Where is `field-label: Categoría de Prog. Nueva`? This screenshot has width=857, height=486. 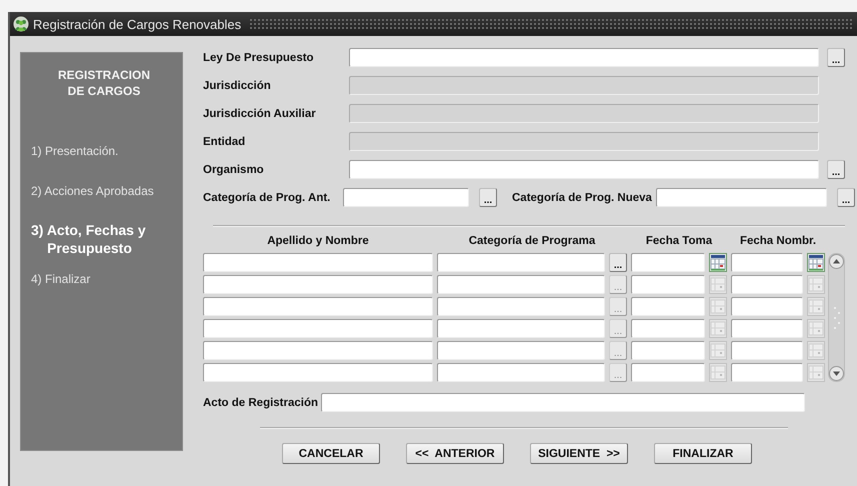
field-label: Categoría de Prog. Nueva is located at coordinates (582, 198).